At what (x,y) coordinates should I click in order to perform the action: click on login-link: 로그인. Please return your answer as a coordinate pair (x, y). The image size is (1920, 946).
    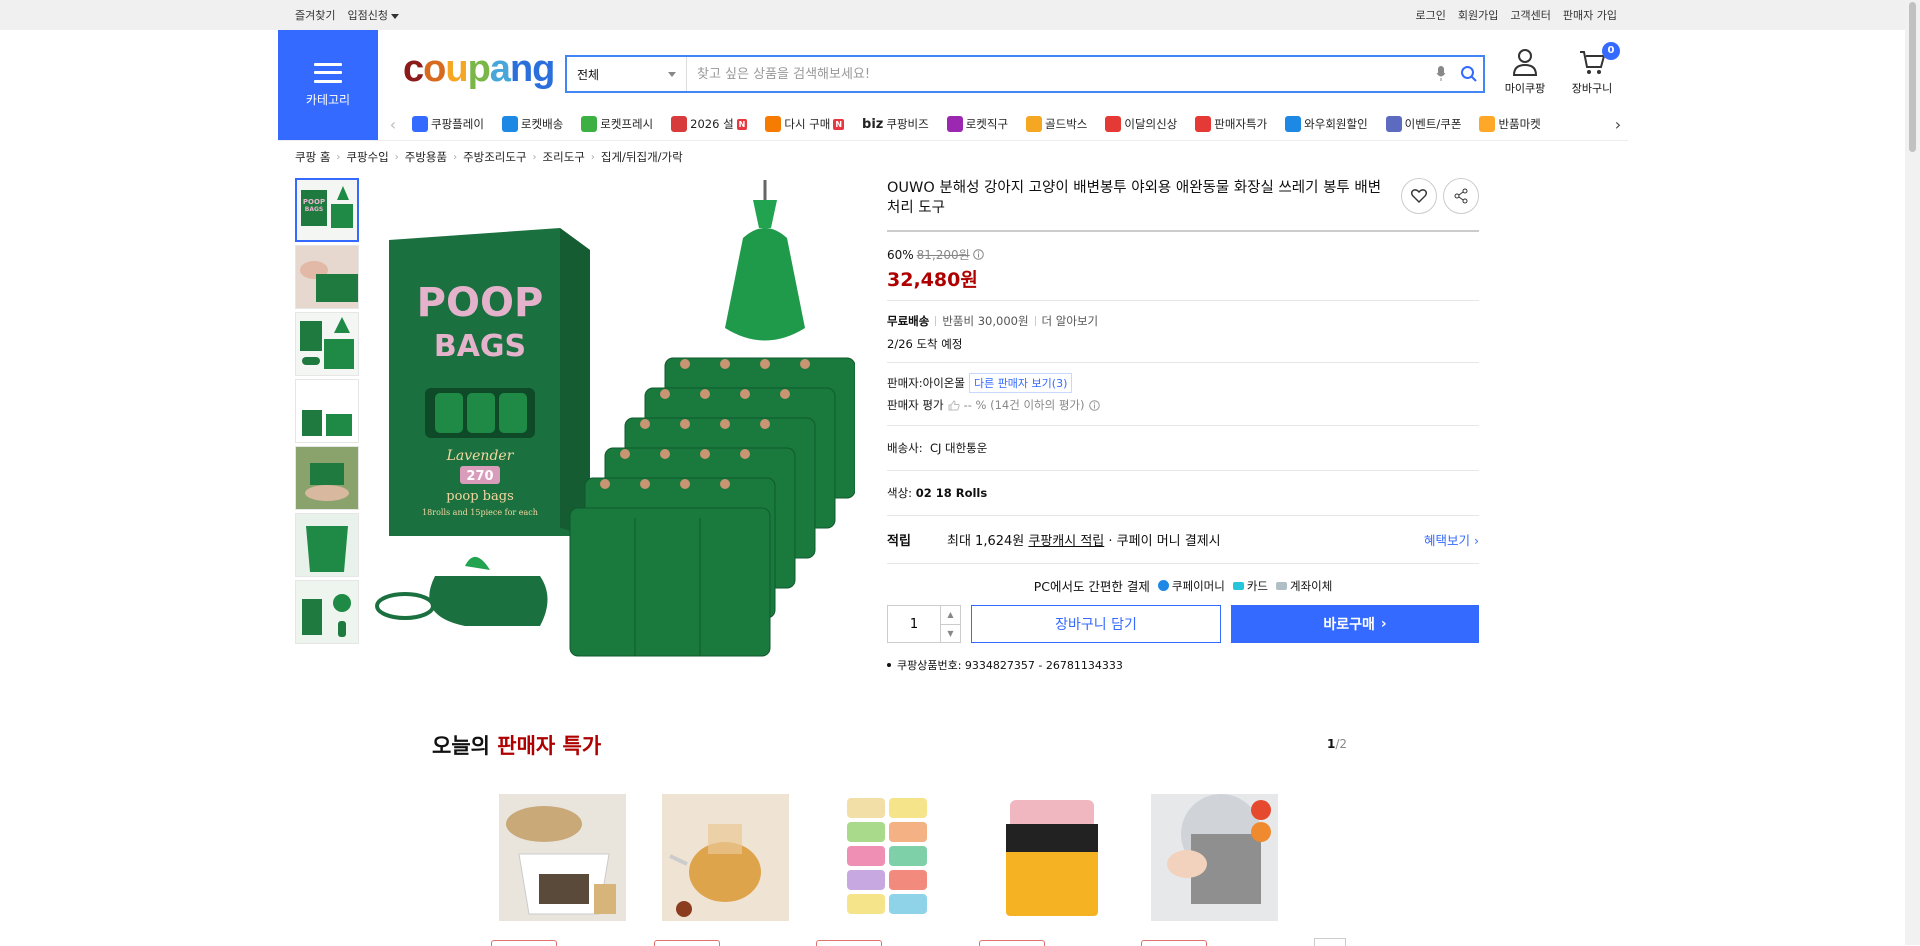
    Looking at the image, I should click on (1431, 15).